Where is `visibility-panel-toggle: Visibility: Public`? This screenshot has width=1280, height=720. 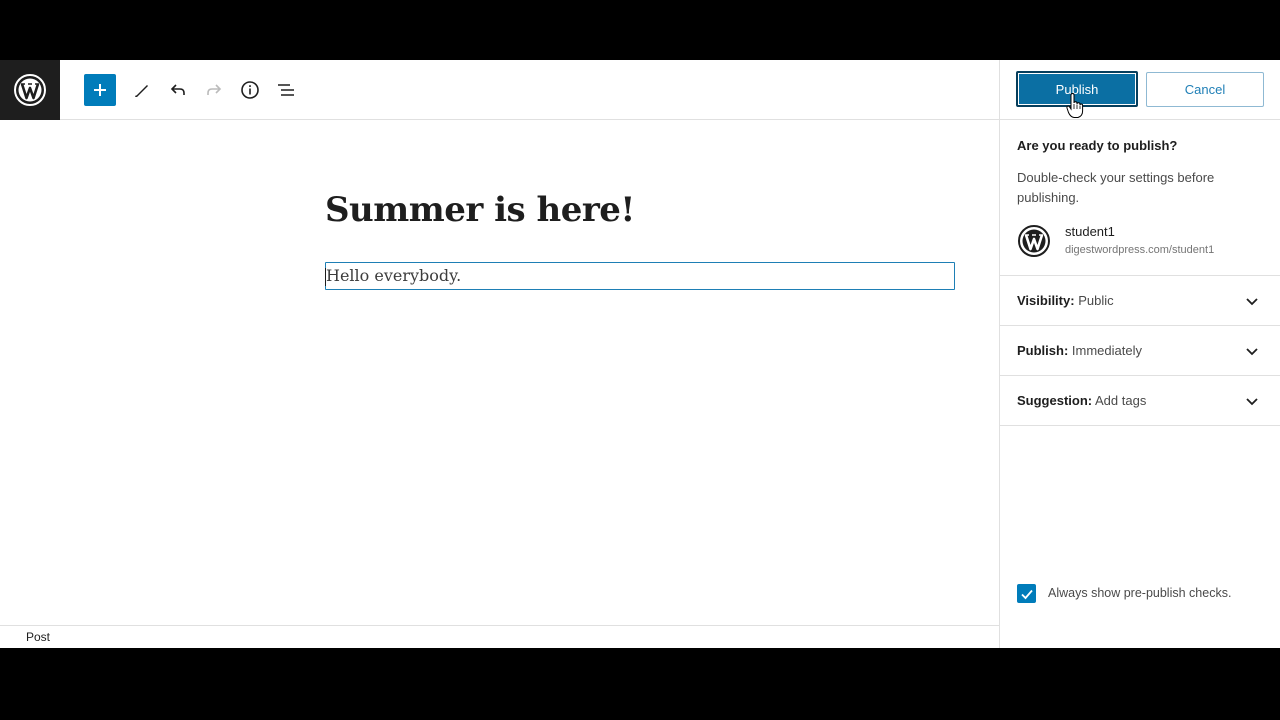 visibility-panel-toggle: Visibility: Public is located at coordinates (1140, 301).